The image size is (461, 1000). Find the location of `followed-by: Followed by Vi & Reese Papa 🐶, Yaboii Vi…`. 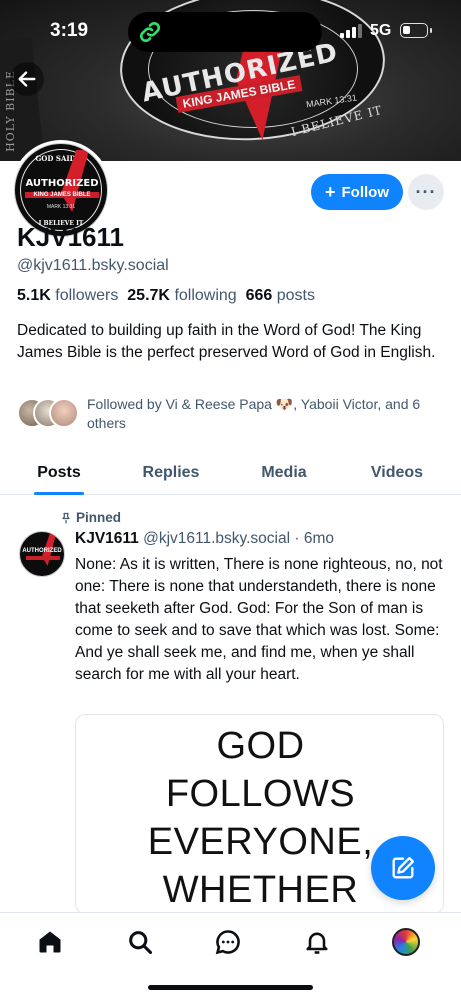

followed-by: Followed by Vi & Reese Papa 🐶, Yaboii Vi… is located at coordinates (232, 415).